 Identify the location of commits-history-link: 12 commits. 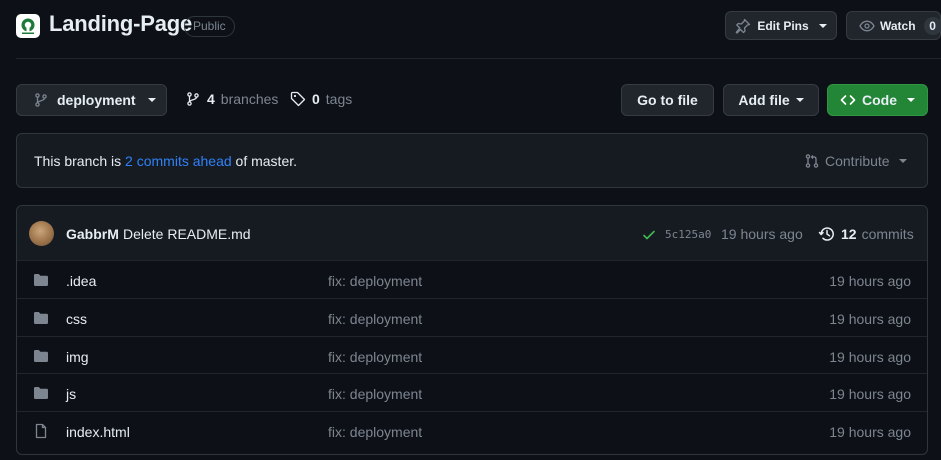
(866, 234).